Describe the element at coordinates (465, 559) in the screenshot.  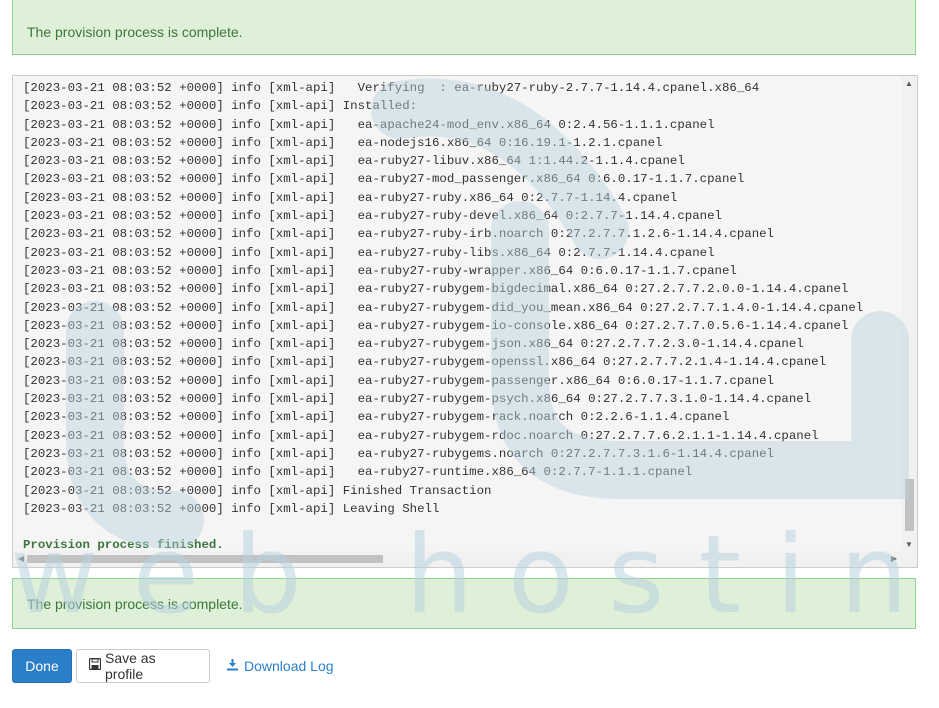
I see `horizontal-scrollbar: ◀ ▶` at that location.